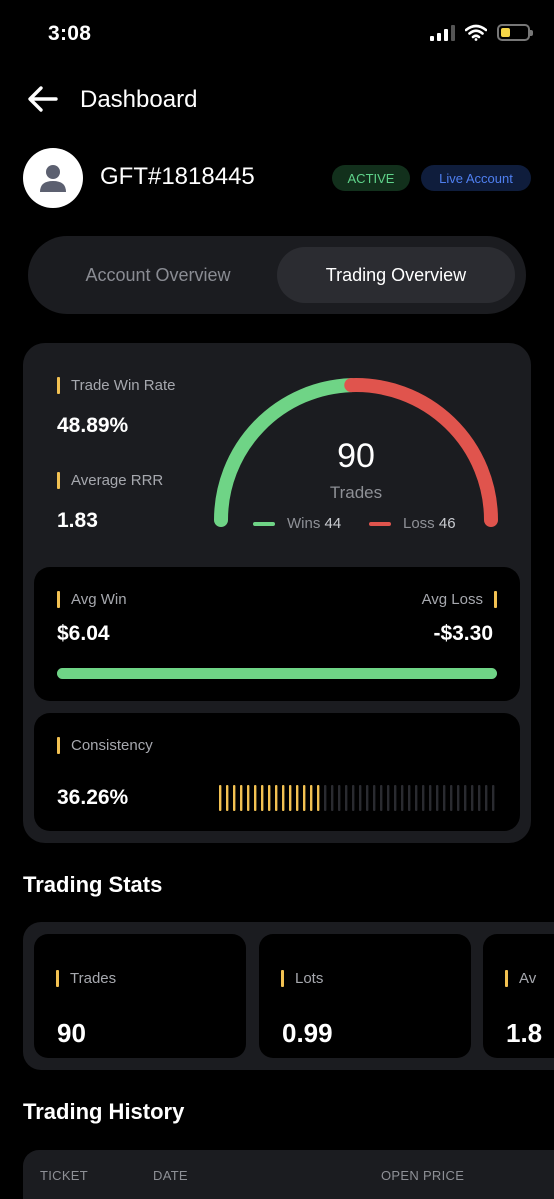 Image resolution: width=554 pixels, height=1199 pixels. What do you see at coordinates (116, 385) in the screenshot?
I see `win-rate-label: Trade Win Rate` at bounding box center [116, 385].